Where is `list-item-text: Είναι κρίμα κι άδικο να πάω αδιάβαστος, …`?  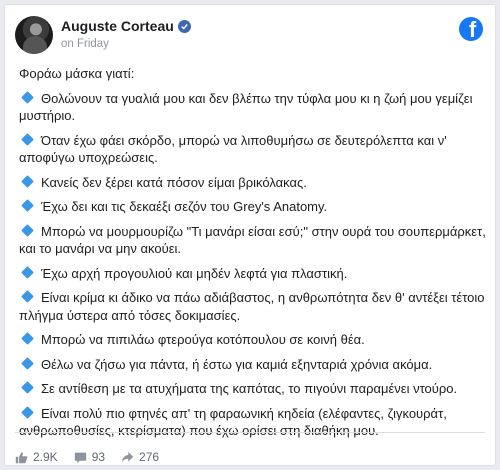
list-item-text: Είναι κρίμα κι άδικο να πάω αδιάβαστος, … is located at coordinates (252, 306).